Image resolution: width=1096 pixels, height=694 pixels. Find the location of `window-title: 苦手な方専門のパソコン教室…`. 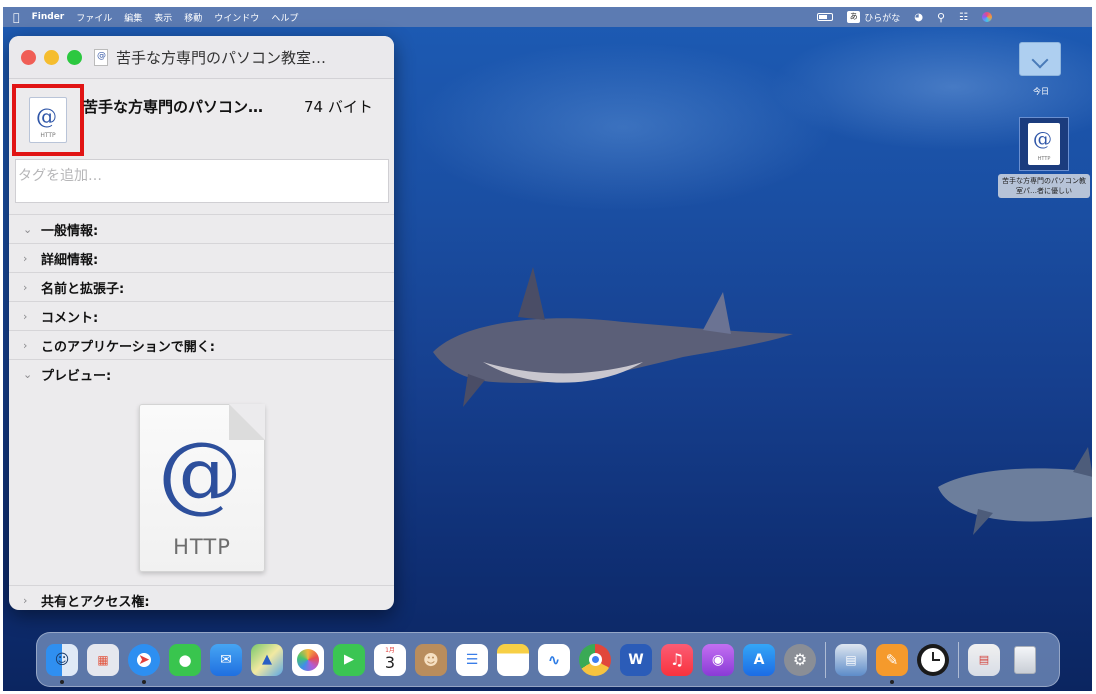

window-title: 苦手な方専門のパソコン教室… is located at coordinates (221, 57).